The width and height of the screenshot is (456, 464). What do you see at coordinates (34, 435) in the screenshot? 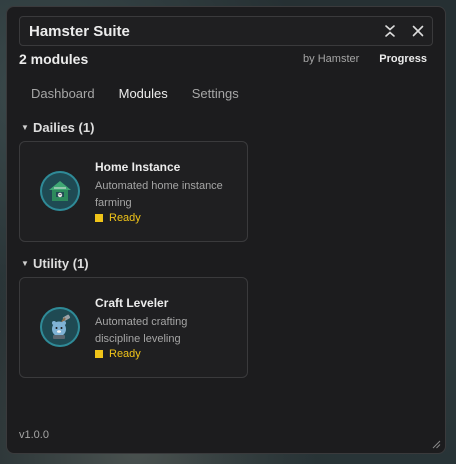
I see `version-label: v1.0.0` at bounding box center [34, 435].